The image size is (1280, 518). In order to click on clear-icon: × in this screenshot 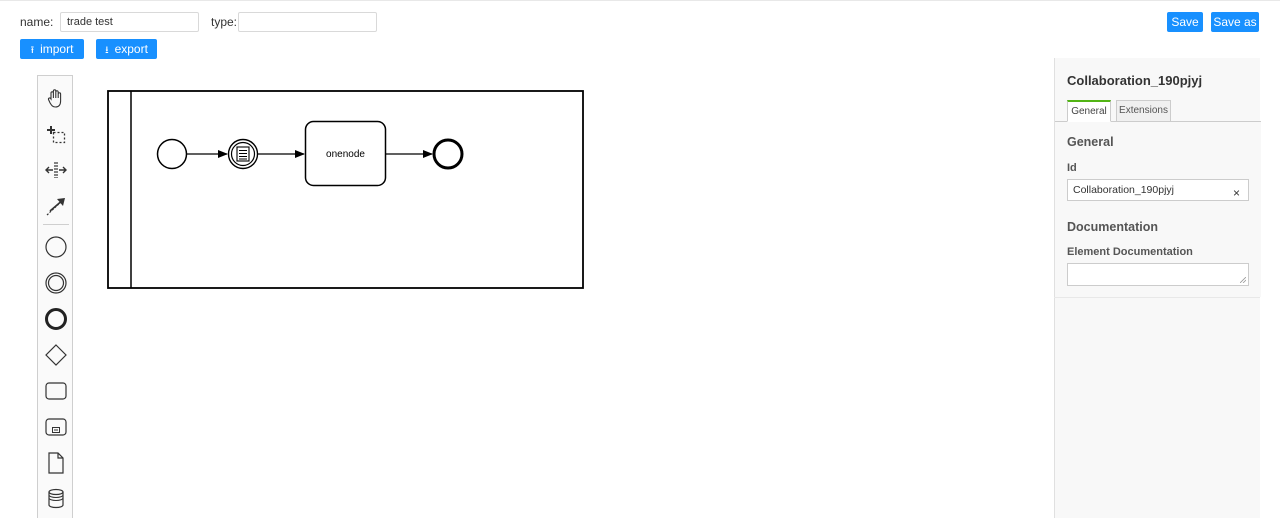, I will do `click(1236, 193)`.